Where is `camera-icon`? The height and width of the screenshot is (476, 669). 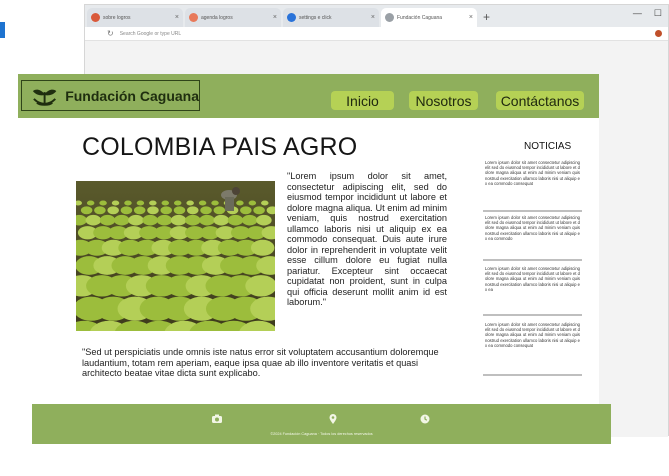 camera-icon is located at coordinates (217, 419).